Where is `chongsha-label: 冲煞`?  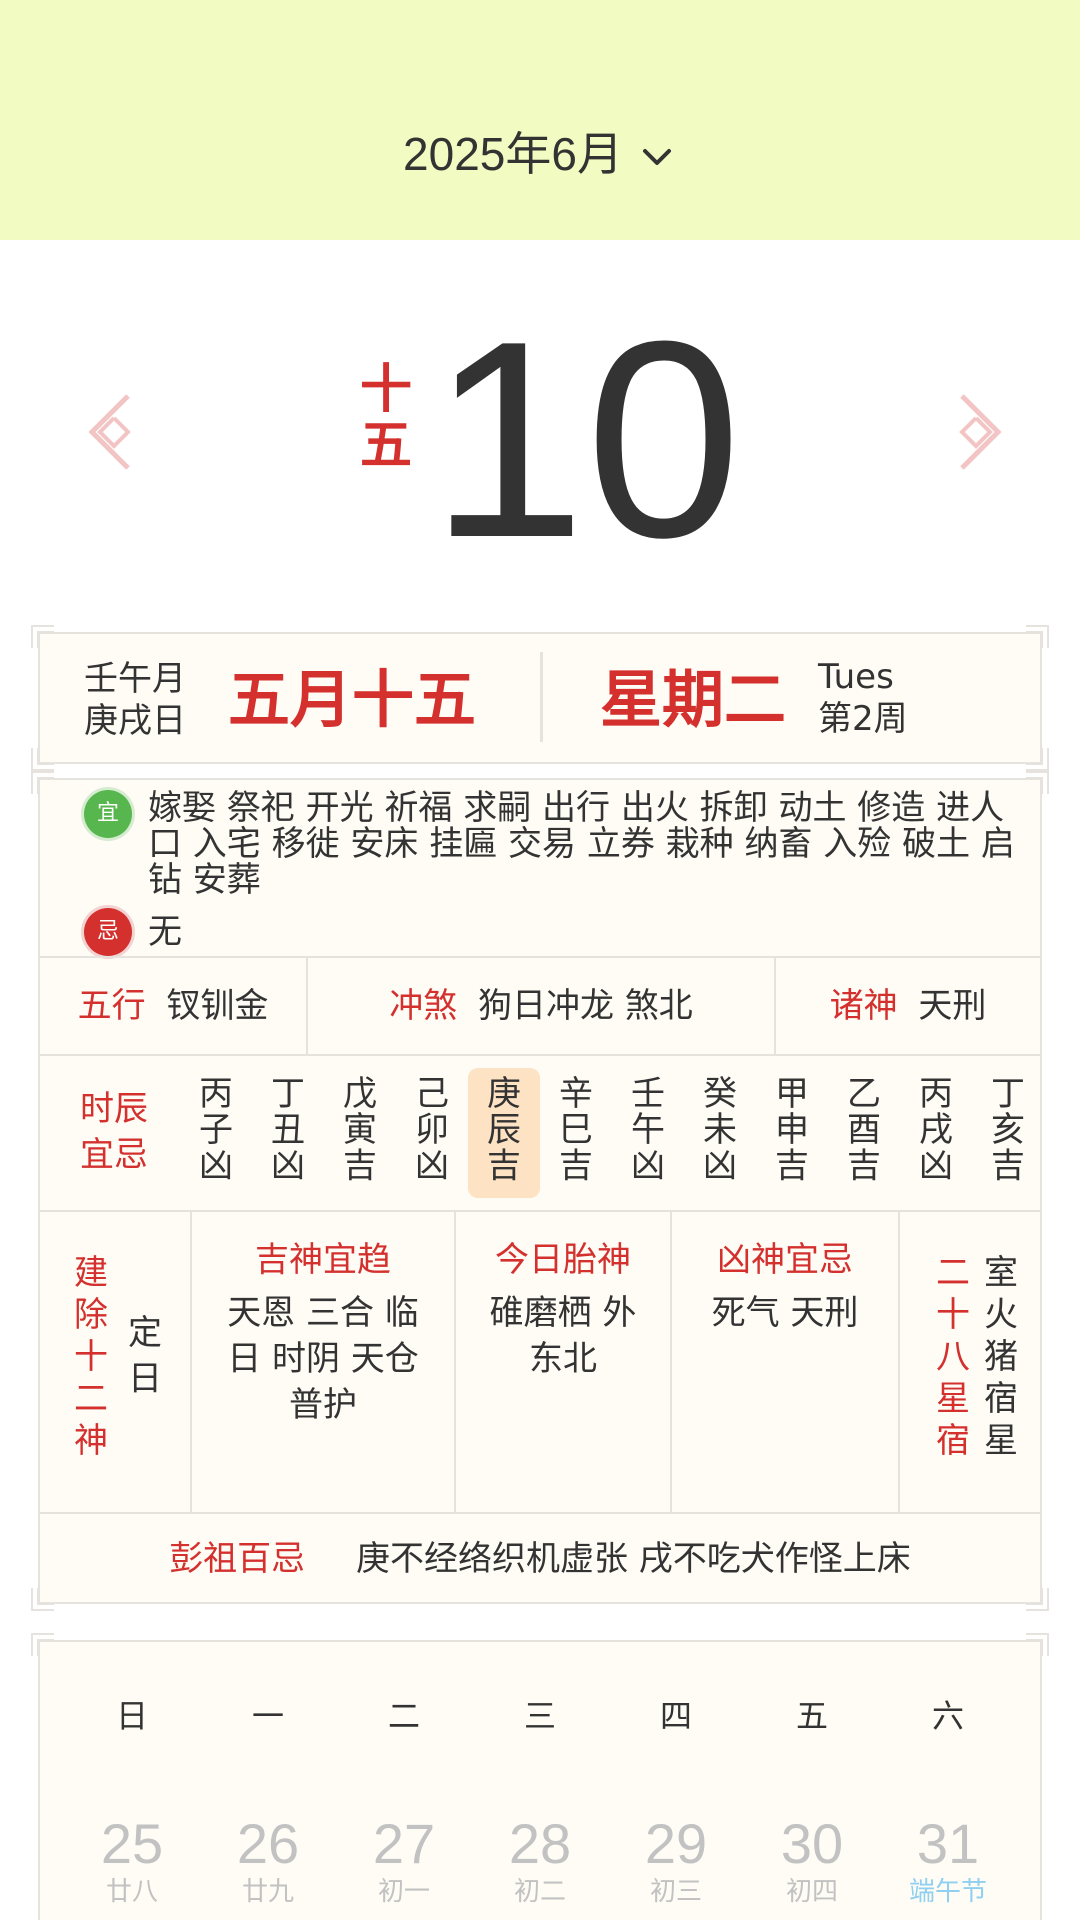 chongsha-label: 冲煞 is located at coordinates (423, 1006).